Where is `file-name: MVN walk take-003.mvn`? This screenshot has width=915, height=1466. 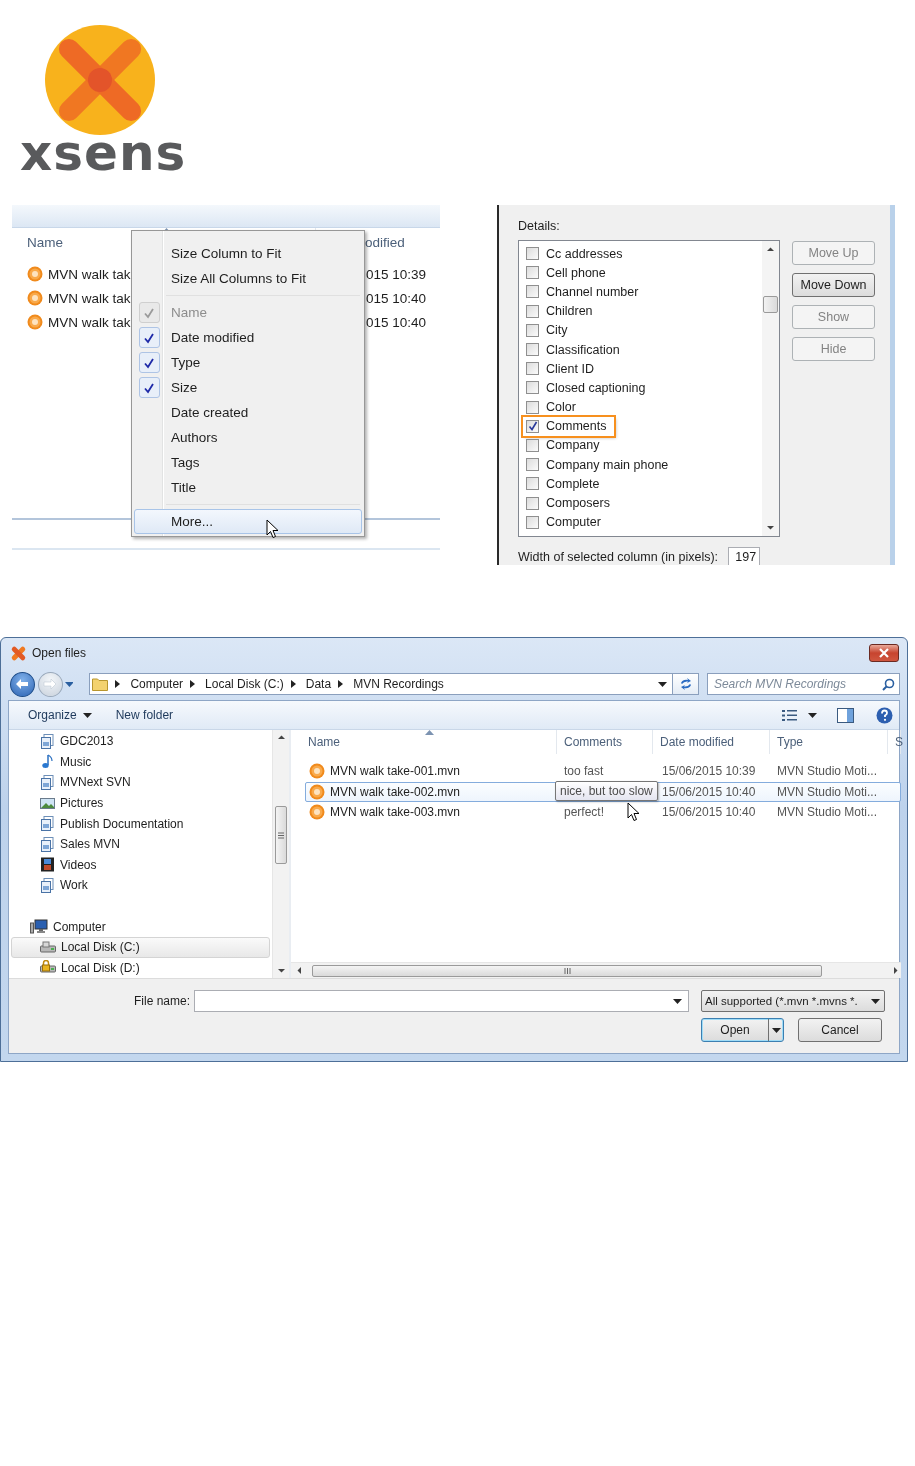 file-name: MVN walk take-003.mvn is located at coordinates (395, 812).